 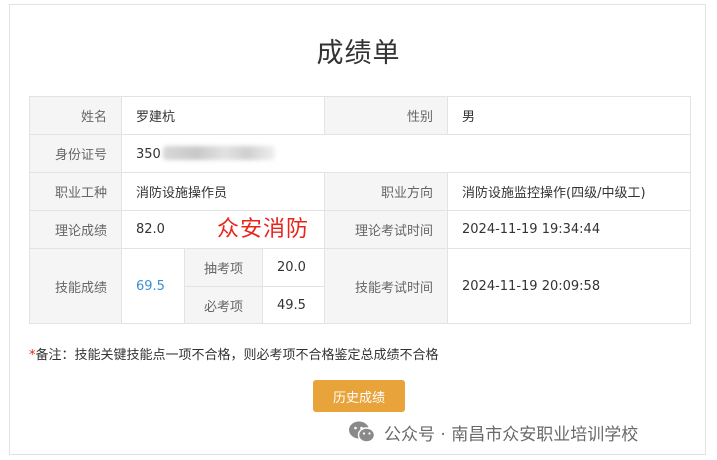 I want to click on note-text: 备注：技能关键技能点一项不合格，则必考项不合格鉴定总成绩不合格, so click(x=237, y=355).